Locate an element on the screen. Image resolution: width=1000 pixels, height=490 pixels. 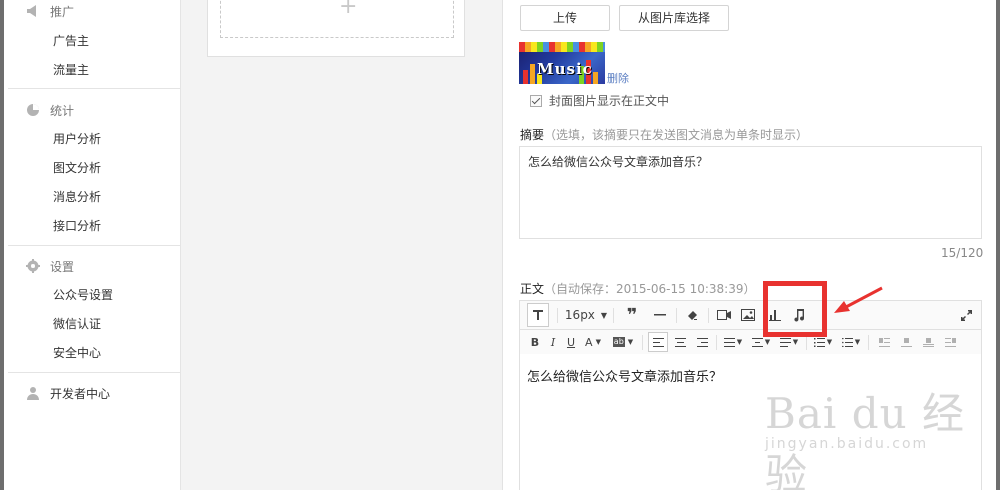
editor-toolbar-primary: 16px ▼ ❞ is located at coordinates (750, 315).